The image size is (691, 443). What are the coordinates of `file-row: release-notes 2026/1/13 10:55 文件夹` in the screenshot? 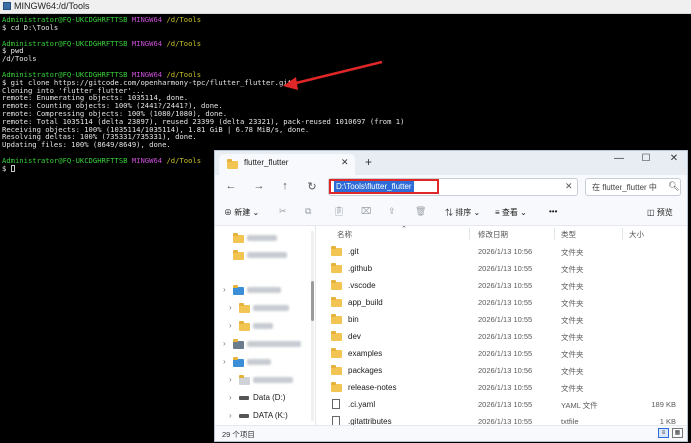 It's located at (496, 387).